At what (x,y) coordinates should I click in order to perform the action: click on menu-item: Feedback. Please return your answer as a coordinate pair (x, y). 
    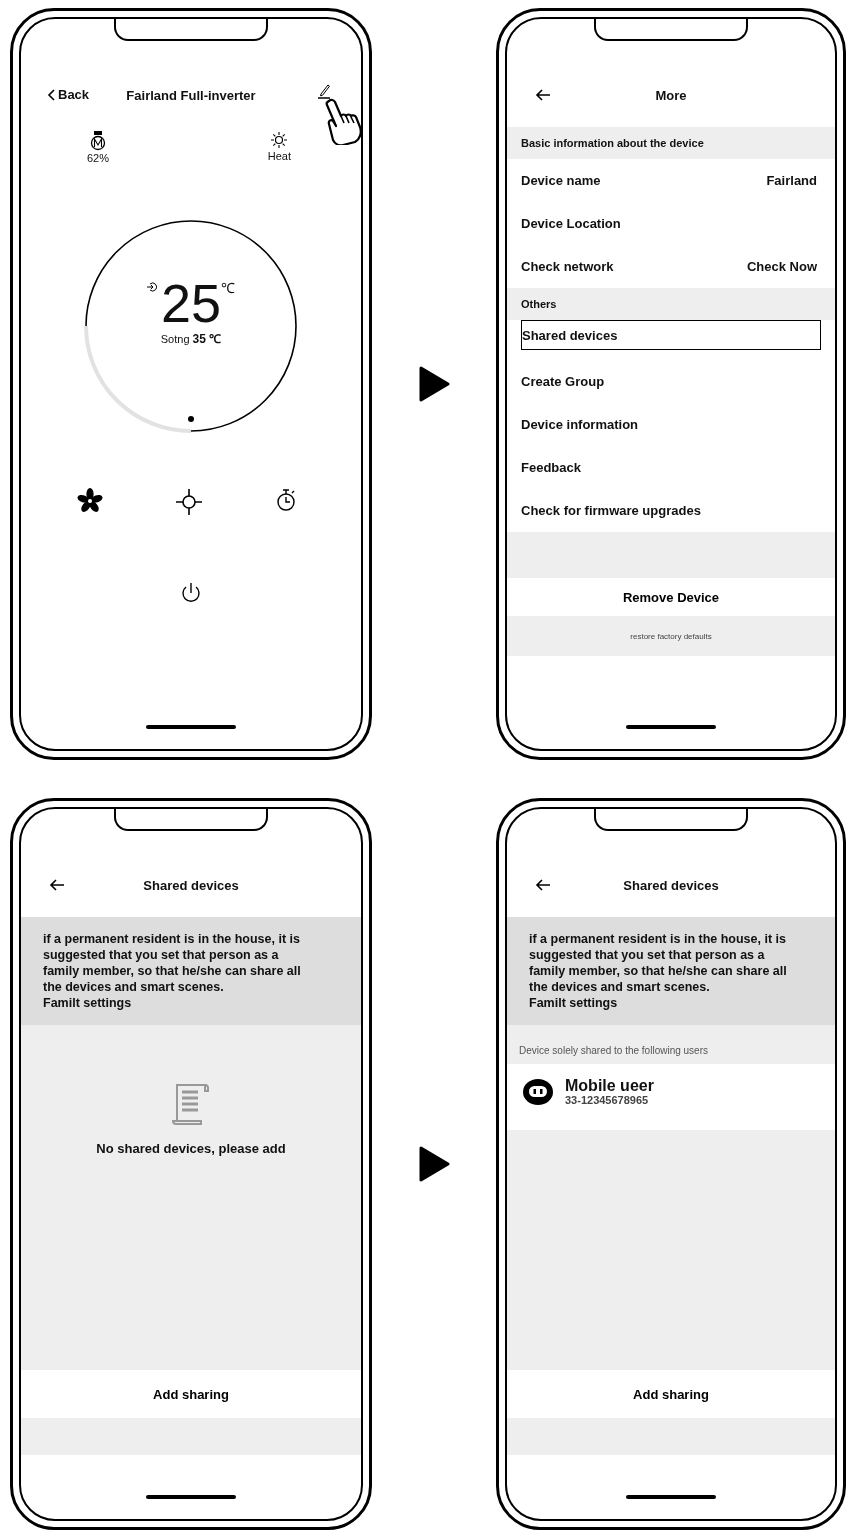
    Looking at the image, I should click on (671, 467).